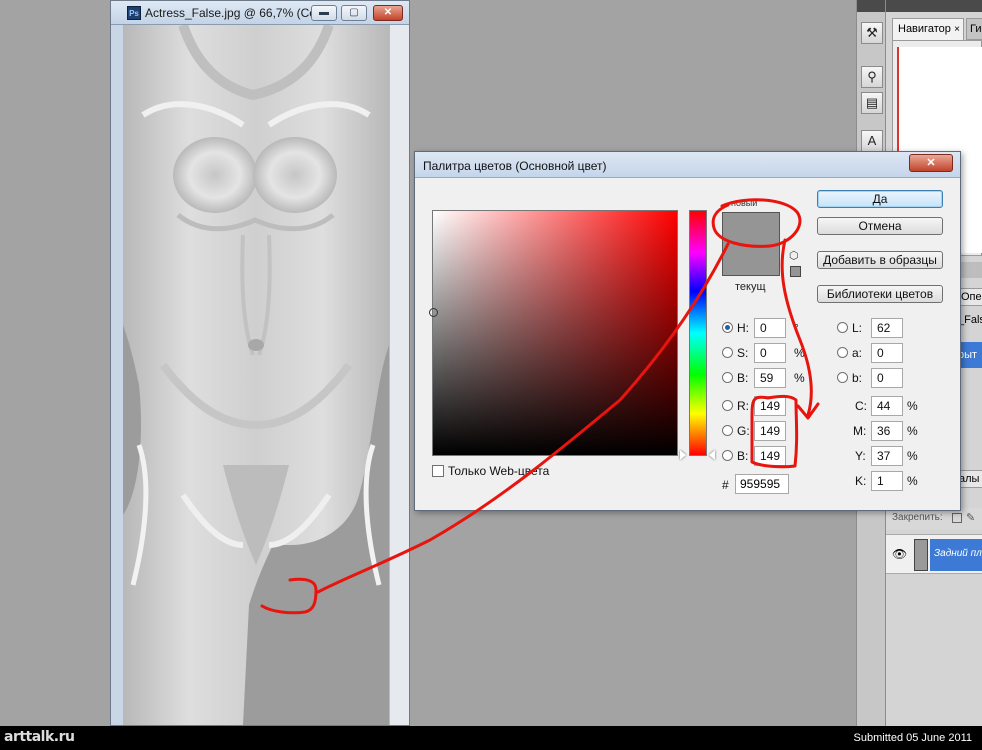 The image size is (982, 750). I want to click on current-color-label: текущ, so click(750, 287).